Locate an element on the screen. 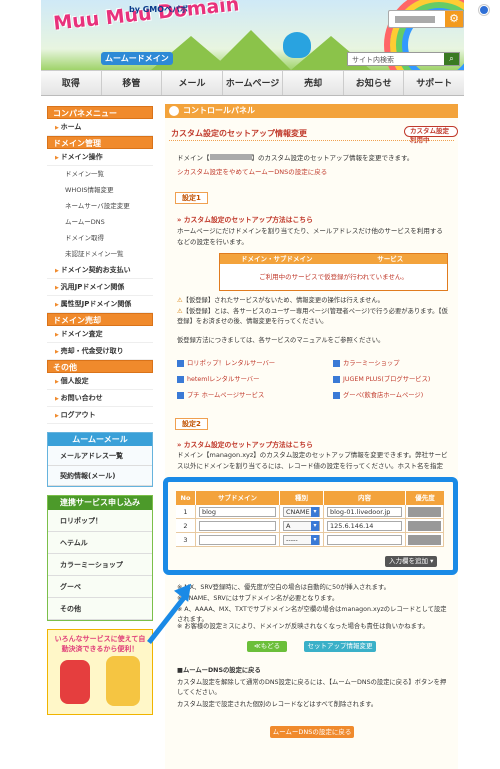 The image size is (500, 769). linked-service-item: グーペ is located at coordinates (100, 587).